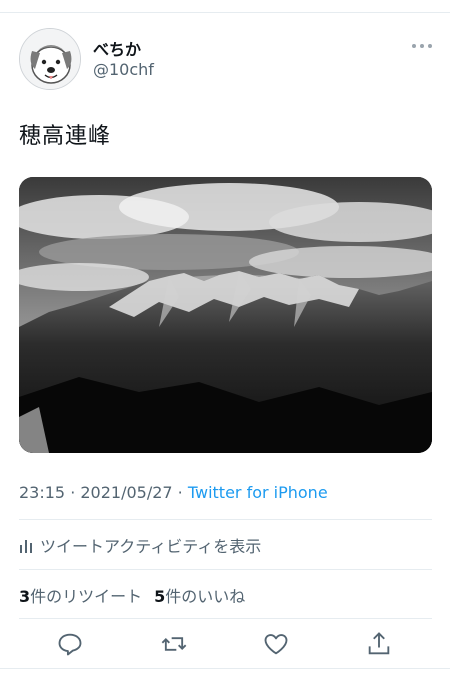  I want to click on retweets-stat: 3件のリツイート, so click(80, 596).